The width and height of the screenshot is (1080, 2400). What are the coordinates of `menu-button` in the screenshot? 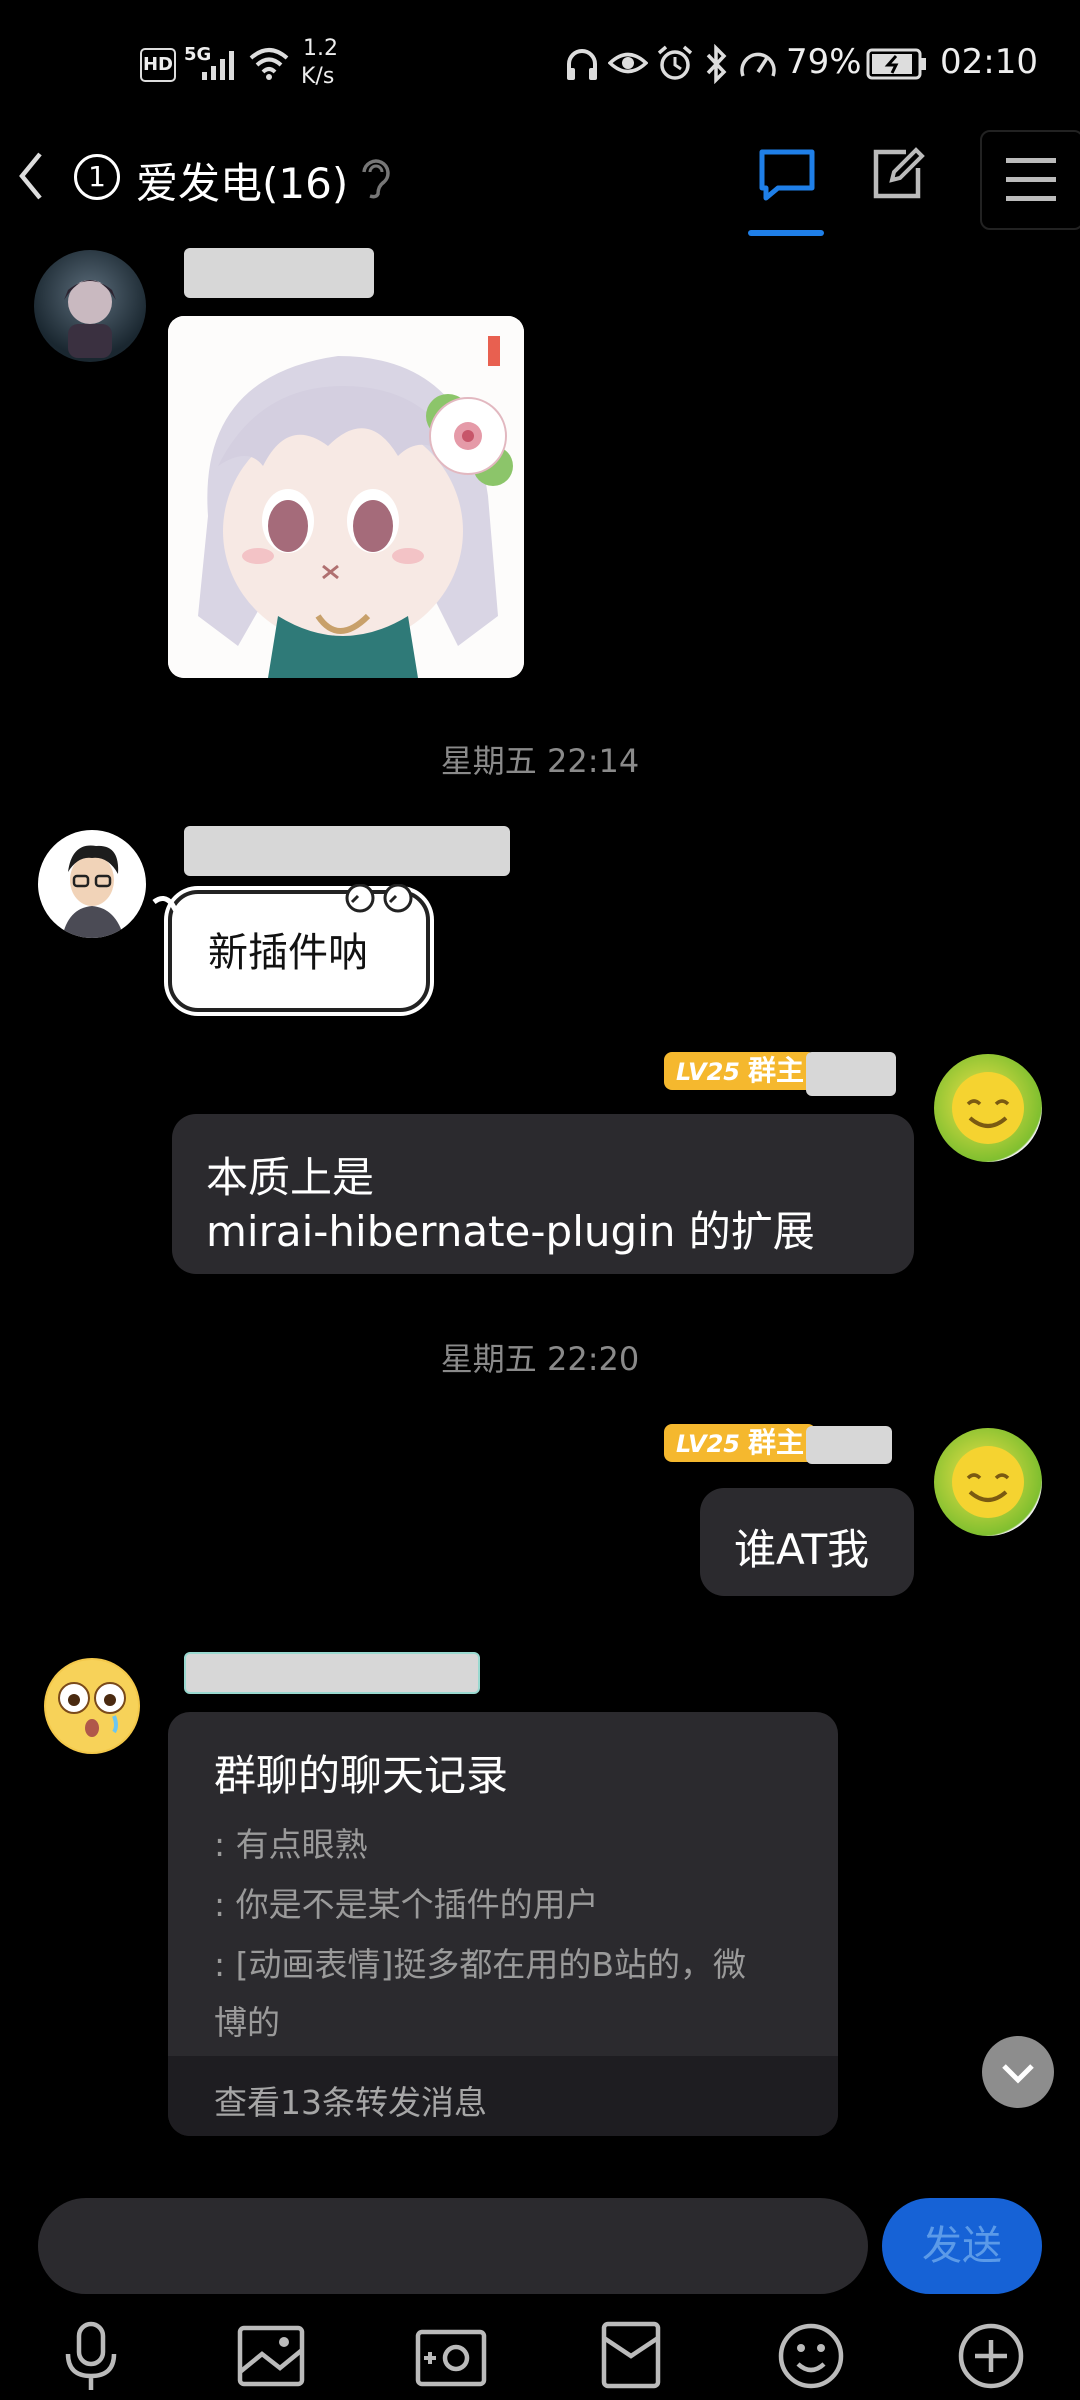 It's located at (1030, 180).